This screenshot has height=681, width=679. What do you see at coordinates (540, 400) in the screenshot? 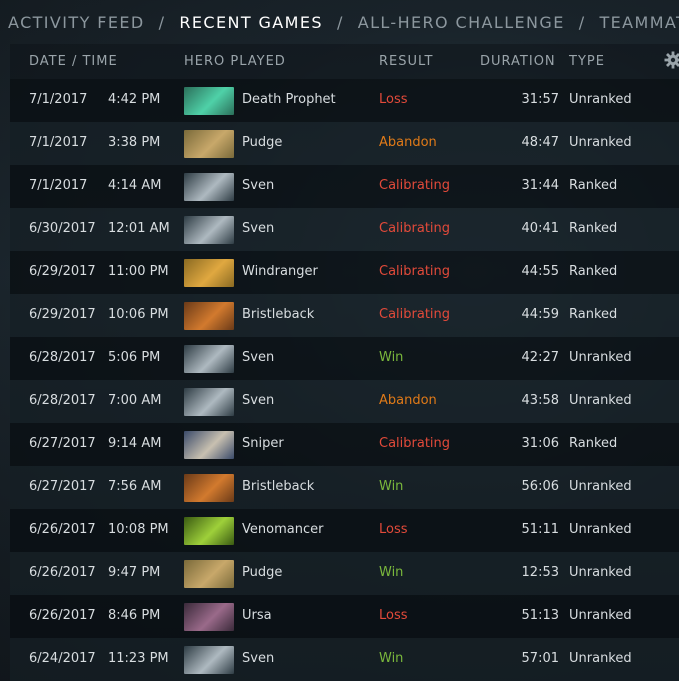
I see `match-duration: 43:58` at bounding box center [540, 400].